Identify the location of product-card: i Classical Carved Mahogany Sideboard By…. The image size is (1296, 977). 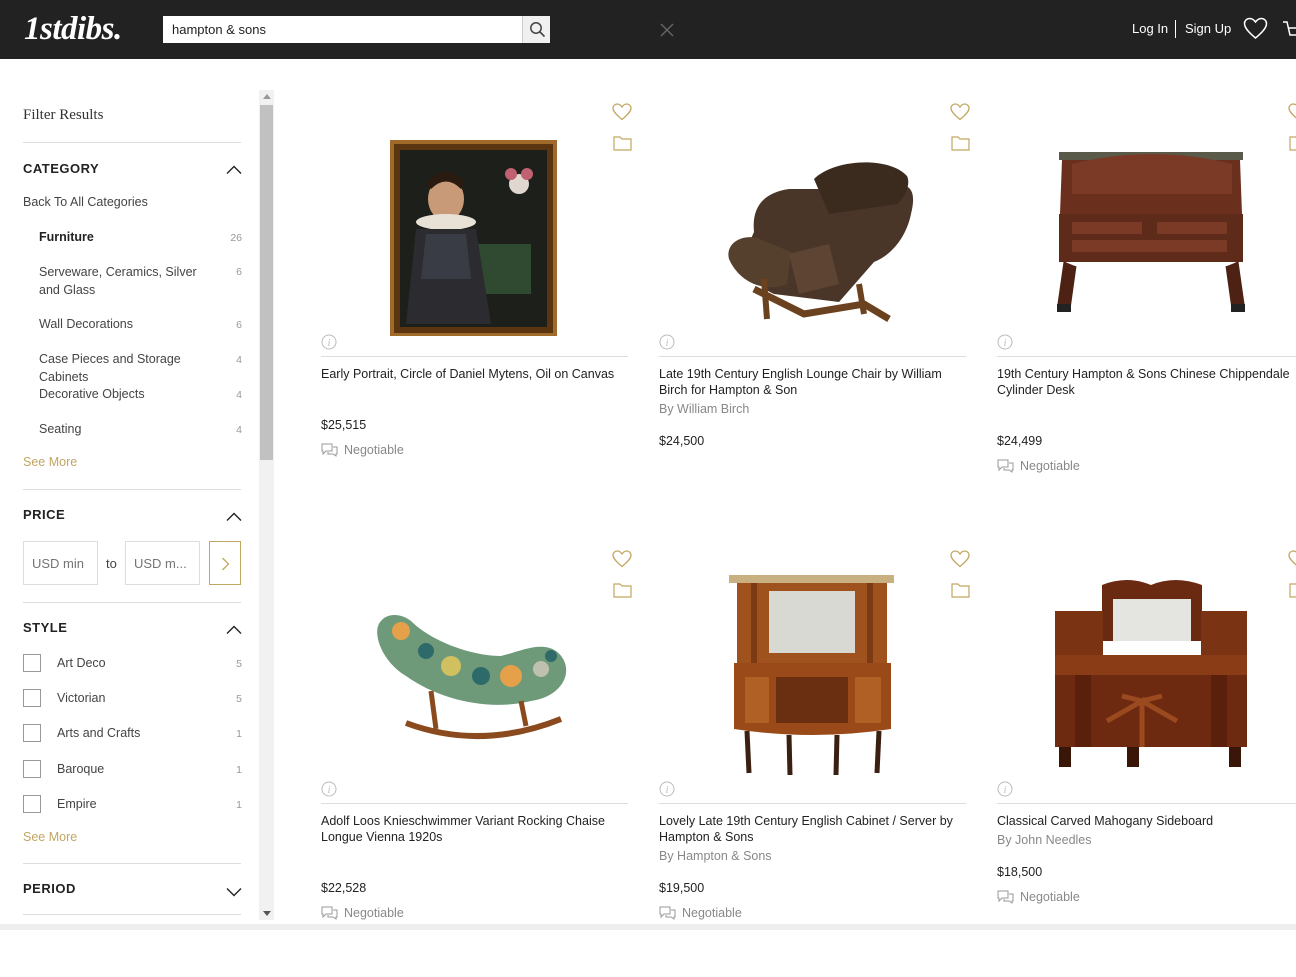
(1146, 757).